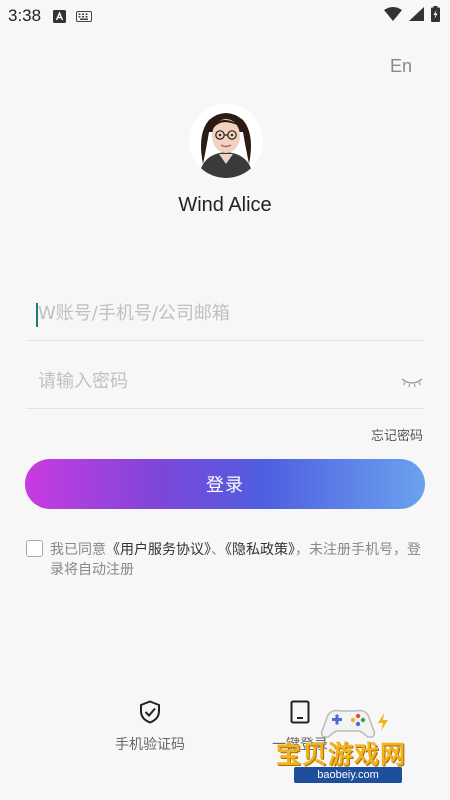 The width and height of the screenshot is (450, 800). I want to click on shield-check-icon, so click(150, 712).